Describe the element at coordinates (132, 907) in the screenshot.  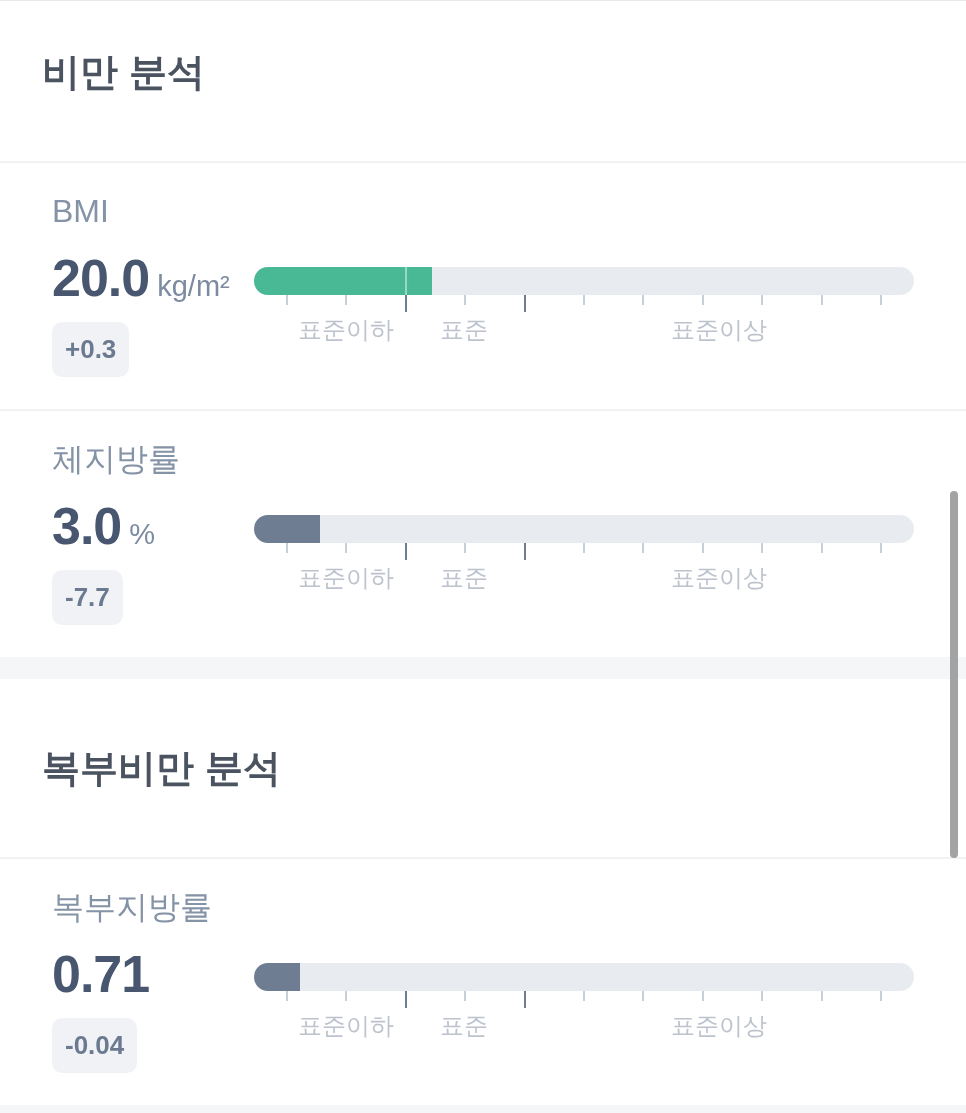
I see `metric-name: 복부지방률` at that location.